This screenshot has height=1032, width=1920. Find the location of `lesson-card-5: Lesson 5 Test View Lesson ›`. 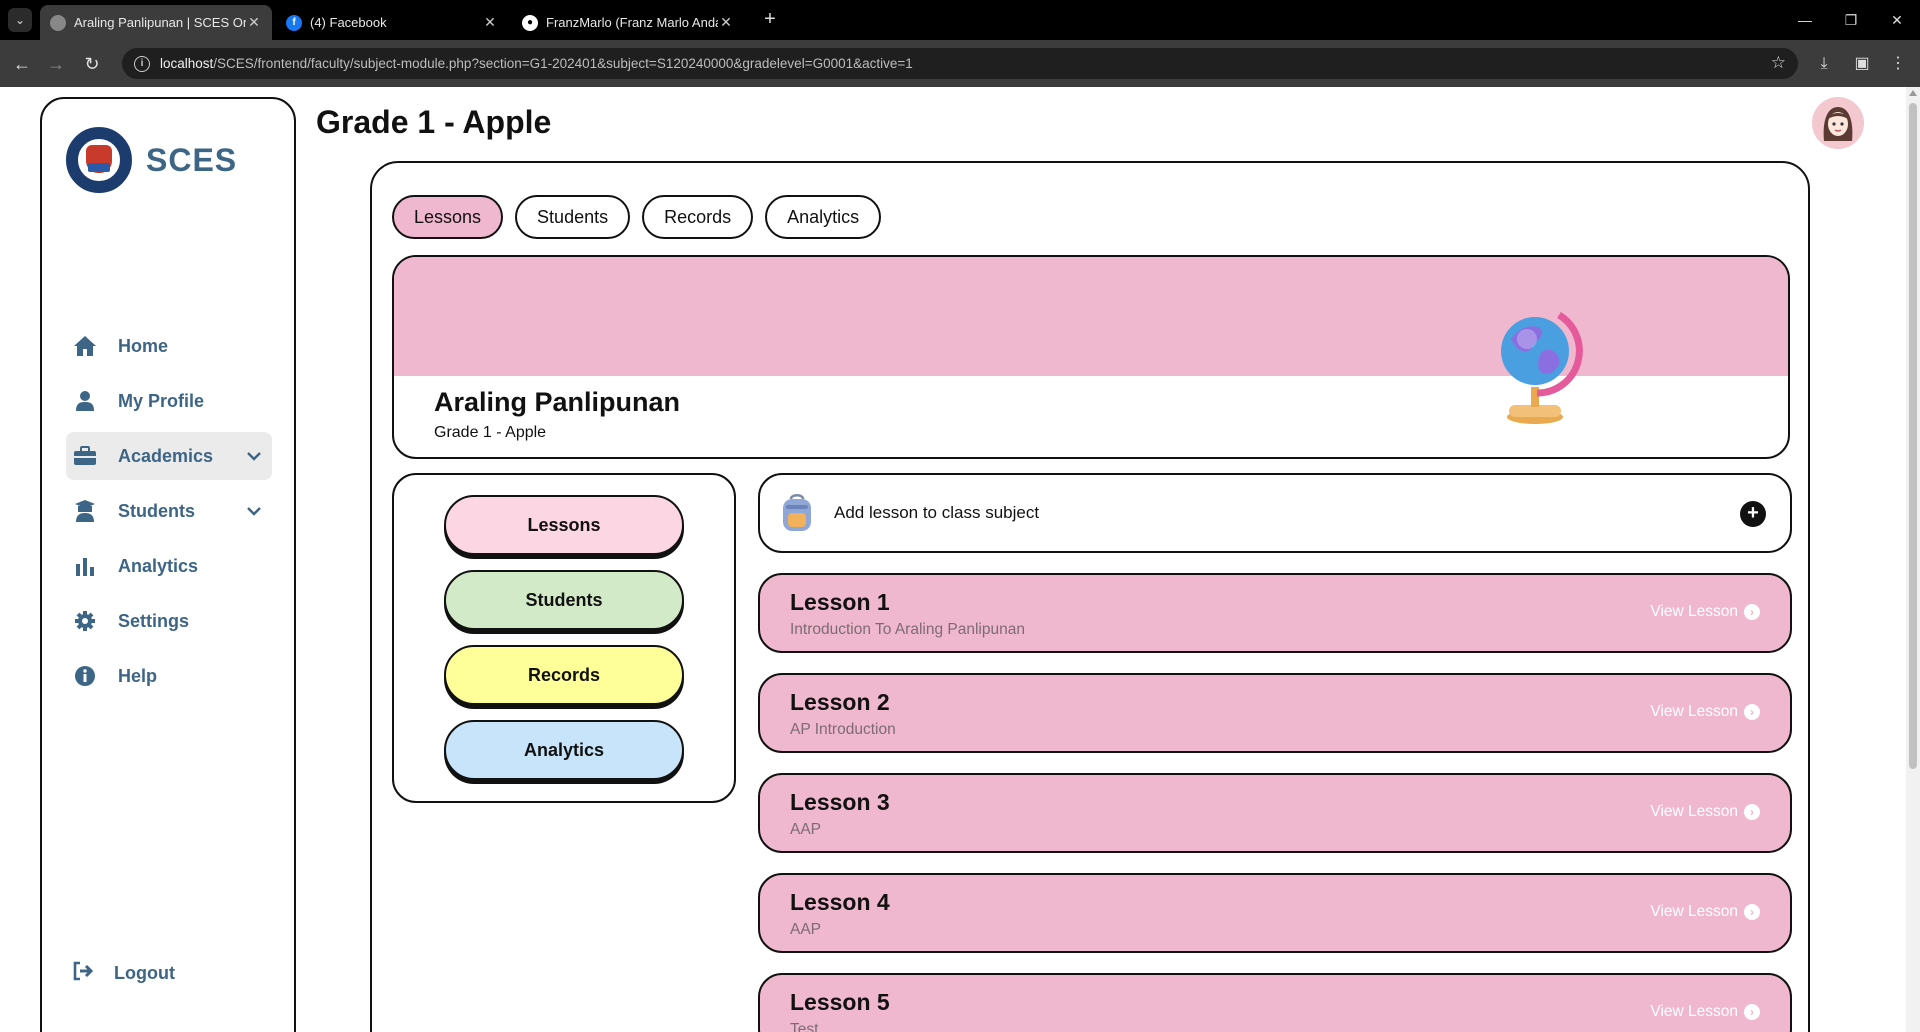

lesson-card-5: Lesson 5 Test View Lesson › is located at coordinates (1275, 1002).